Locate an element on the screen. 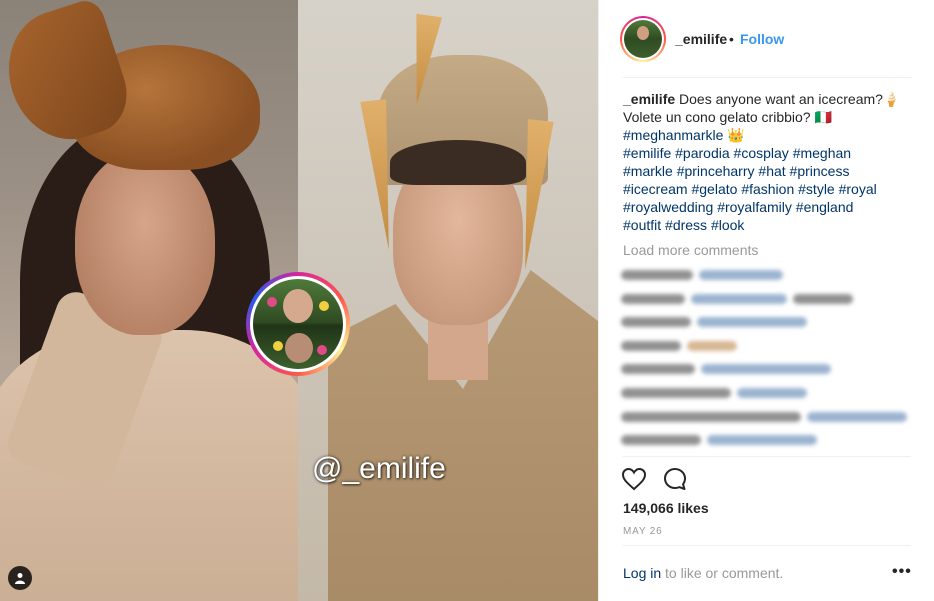 This screenshot has width=934, height=601. blurred-comments-list is located at coordinates (771, 362).